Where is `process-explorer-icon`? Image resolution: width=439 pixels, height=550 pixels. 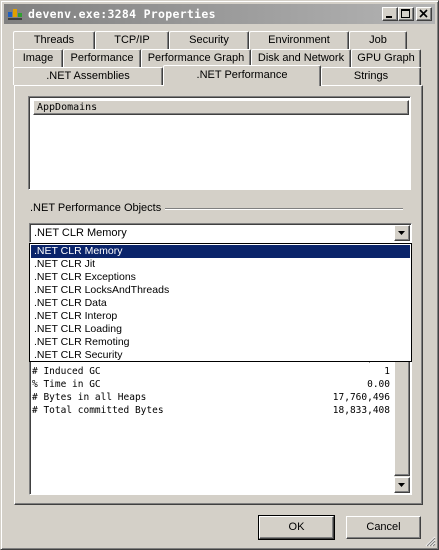 process-explorer-icon is located at coordinates (15, 14).